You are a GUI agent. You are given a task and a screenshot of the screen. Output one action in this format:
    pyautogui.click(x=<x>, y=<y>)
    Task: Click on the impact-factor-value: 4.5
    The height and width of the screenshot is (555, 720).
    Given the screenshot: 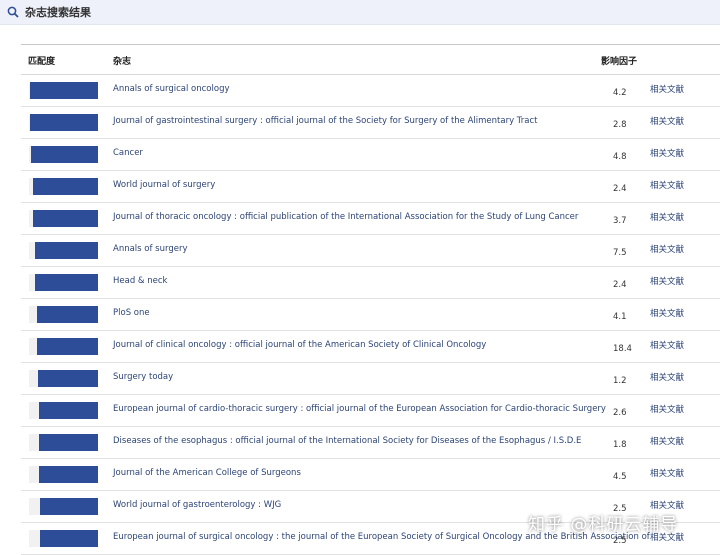 What is the action you would take?
    pyautogui.click(x=620, y=477)
    